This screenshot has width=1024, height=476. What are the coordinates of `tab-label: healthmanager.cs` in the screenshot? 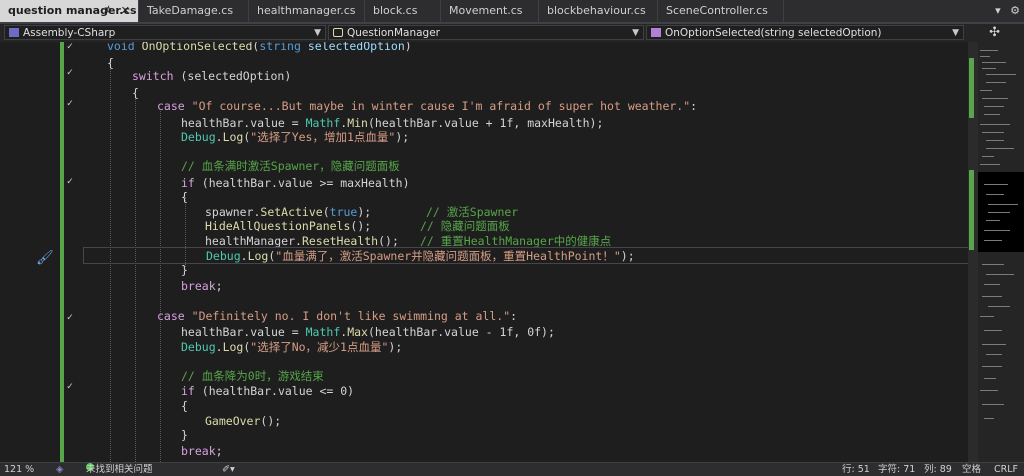 It's located at (306, 10).